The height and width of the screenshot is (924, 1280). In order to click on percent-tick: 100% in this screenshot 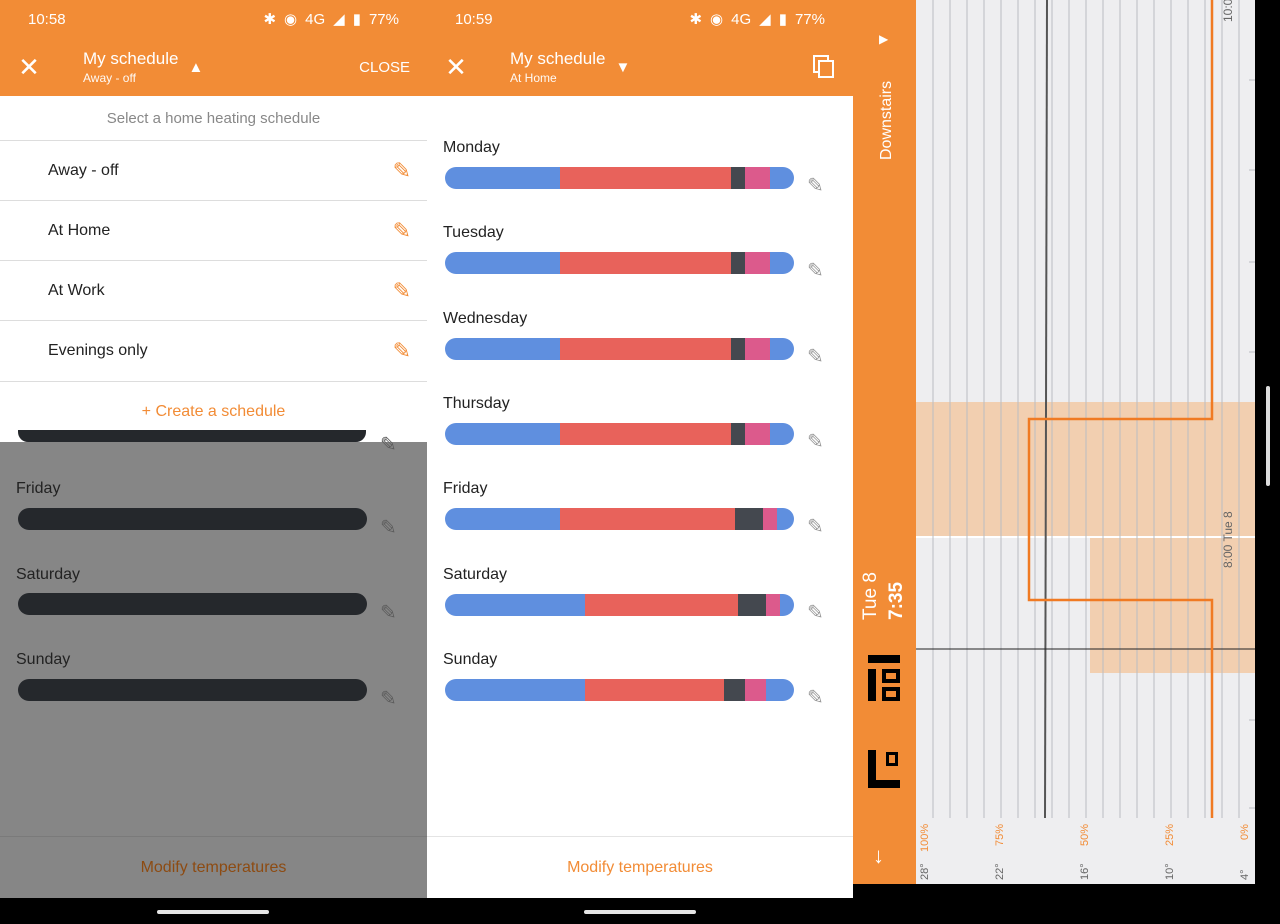, I will do `click(925, 837)`.